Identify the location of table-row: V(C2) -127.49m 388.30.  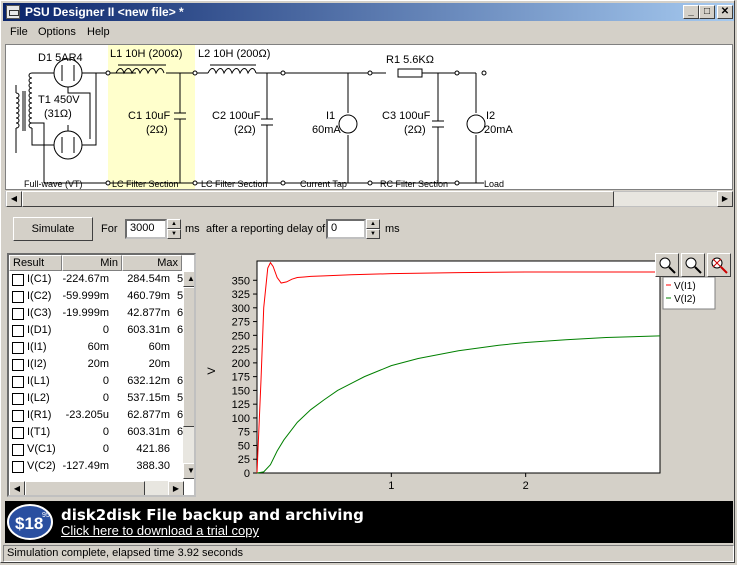
(96, 466).